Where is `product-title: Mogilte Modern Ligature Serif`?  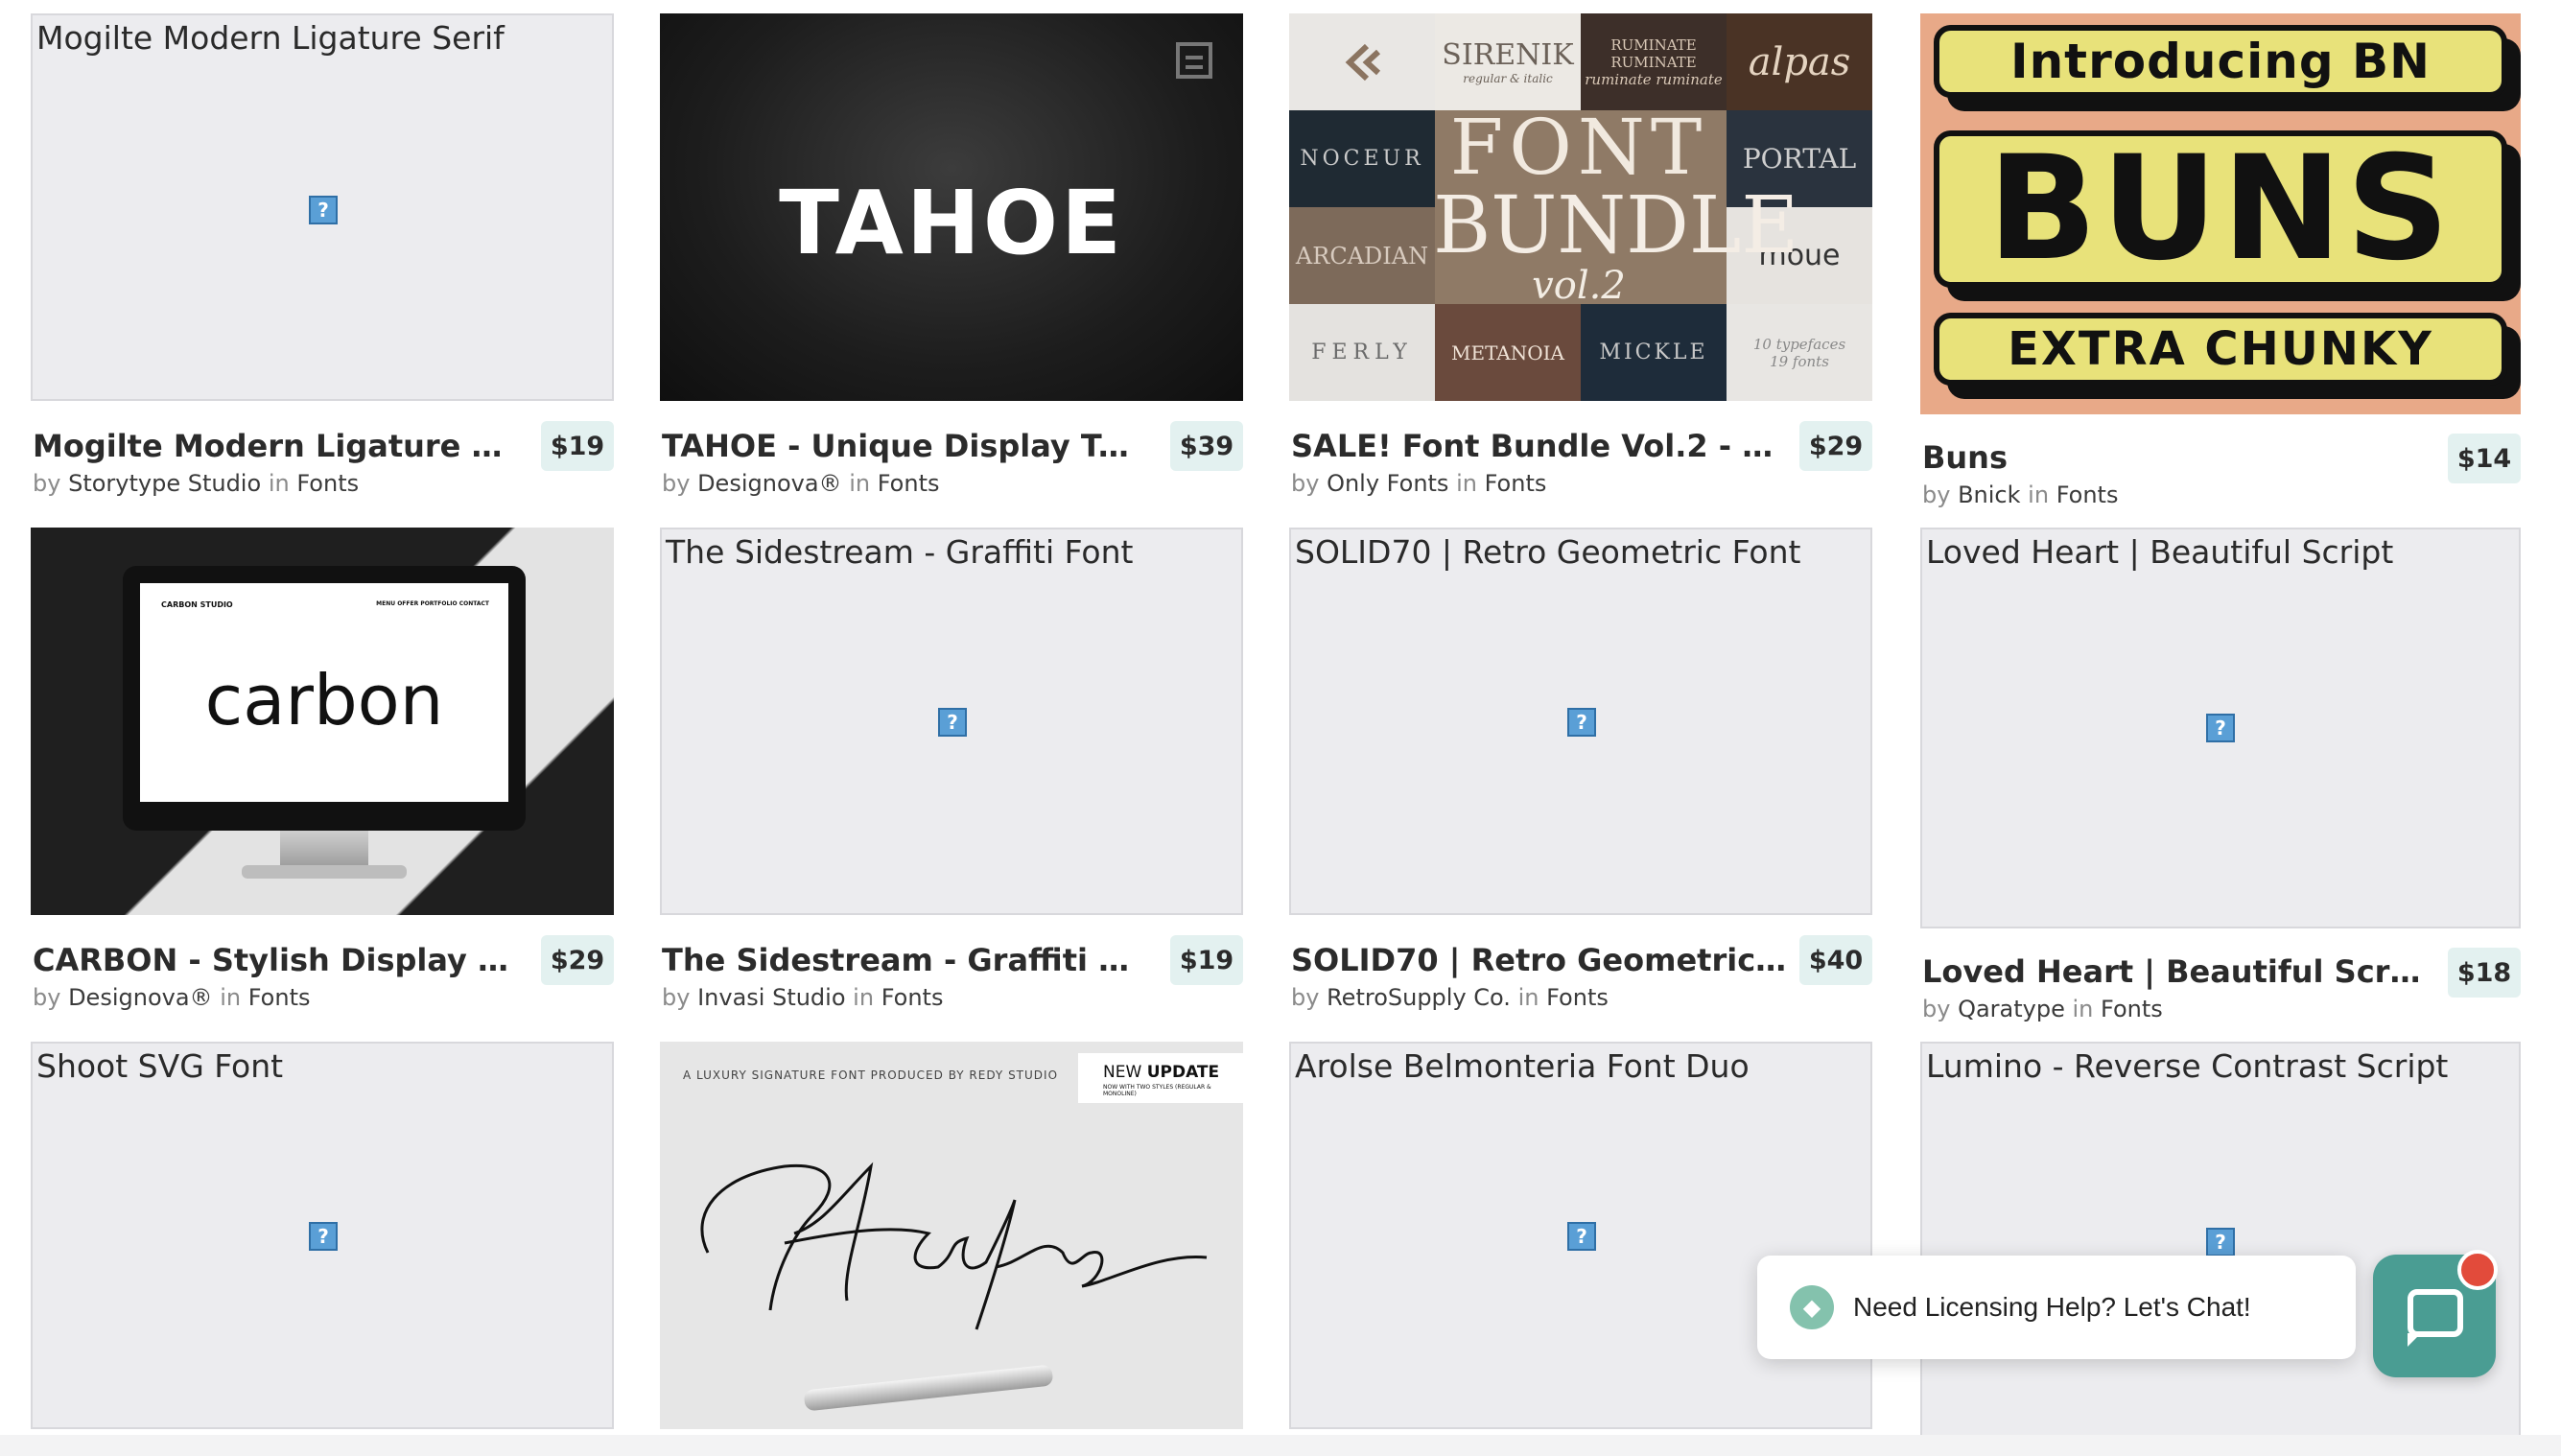 product-title: Mogilte Modern Ligature Serif is located at coordinates (272, 446).